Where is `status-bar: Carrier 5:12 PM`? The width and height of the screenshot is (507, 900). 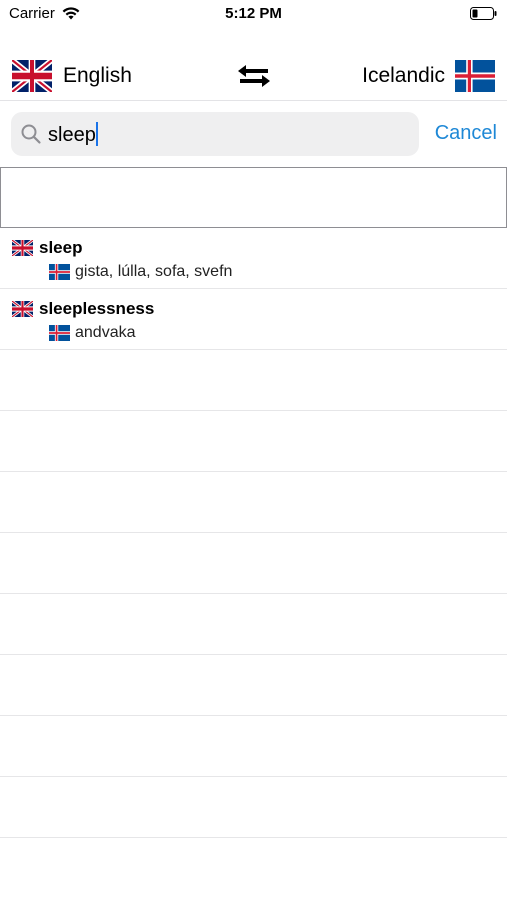 status-bar: Carrier 5:12 PM is located at coordinates (253, 14).